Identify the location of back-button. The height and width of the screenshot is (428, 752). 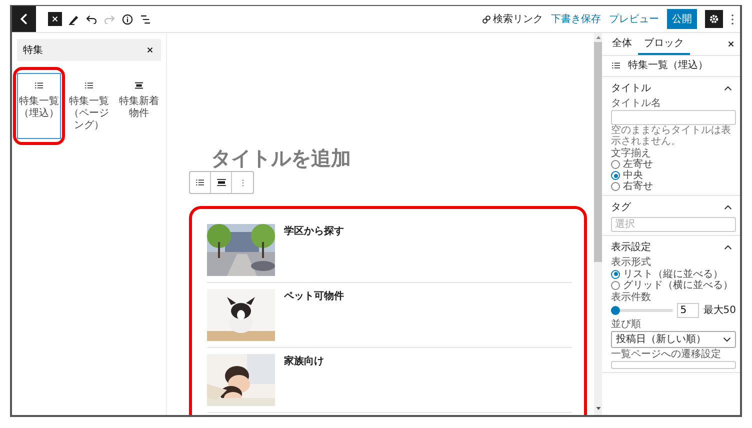
(24, 19).